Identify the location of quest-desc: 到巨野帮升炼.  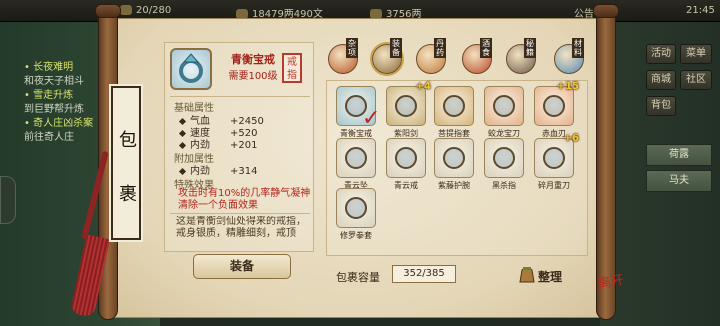
(54, 109).